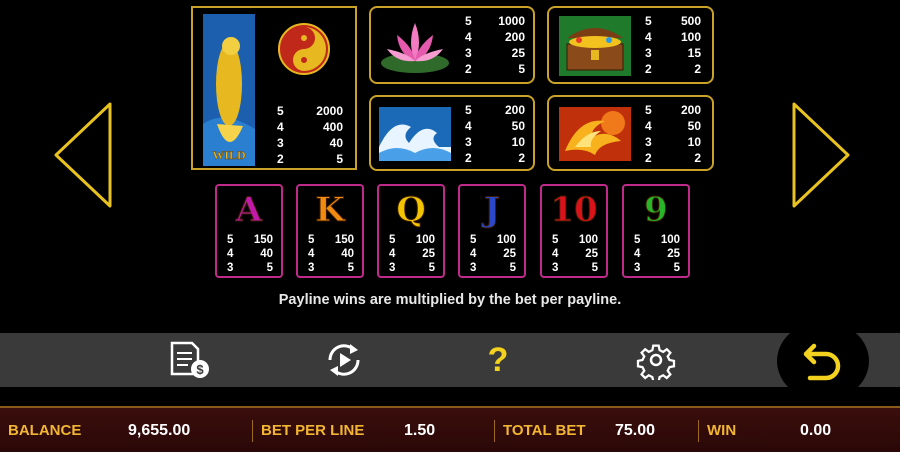  What do you see at coordinates (452, 45) in the screenshot?
I see `lotus-symbol-panel: 5 1000 4 200 3 25 25` at bounding box center [452, 45].